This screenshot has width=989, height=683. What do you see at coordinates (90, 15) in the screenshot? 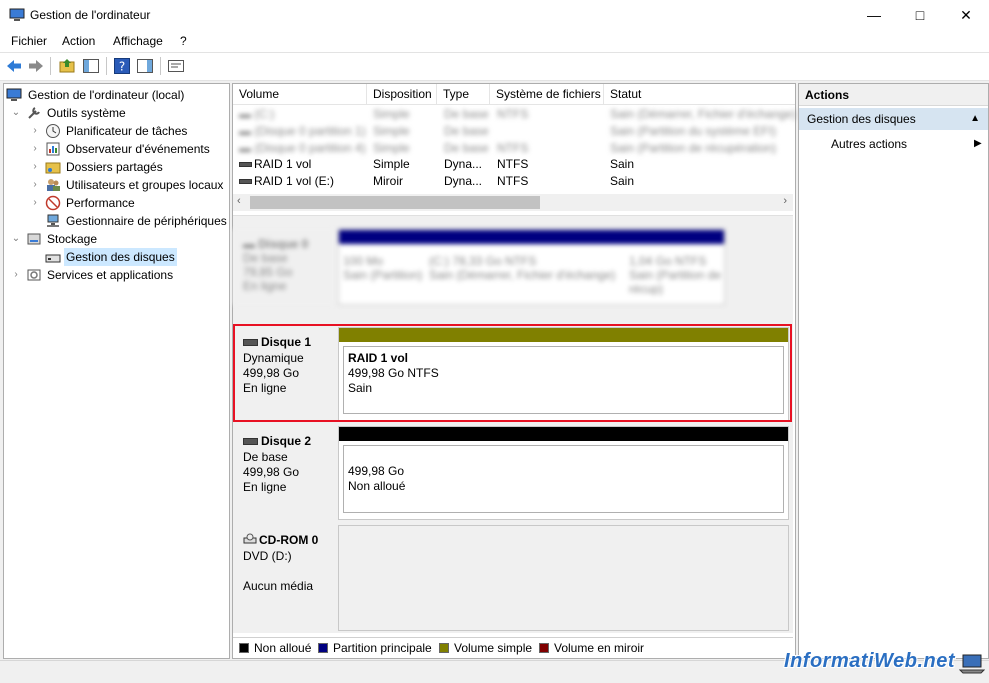
I see `window-title: Gestion de l'ordinateur` at bounding box center [90, 15].